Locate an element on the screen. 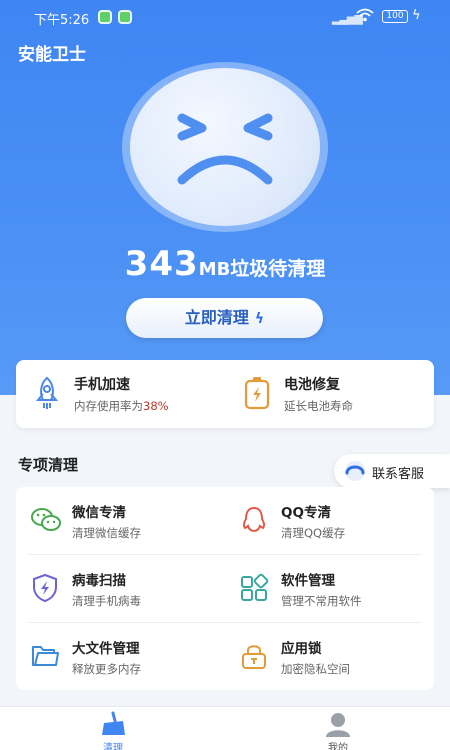 Image resolution: width=450 pixels, height=750 pixels. feature-sub: 管理不常用软件 is located at coordinates (321, 601).